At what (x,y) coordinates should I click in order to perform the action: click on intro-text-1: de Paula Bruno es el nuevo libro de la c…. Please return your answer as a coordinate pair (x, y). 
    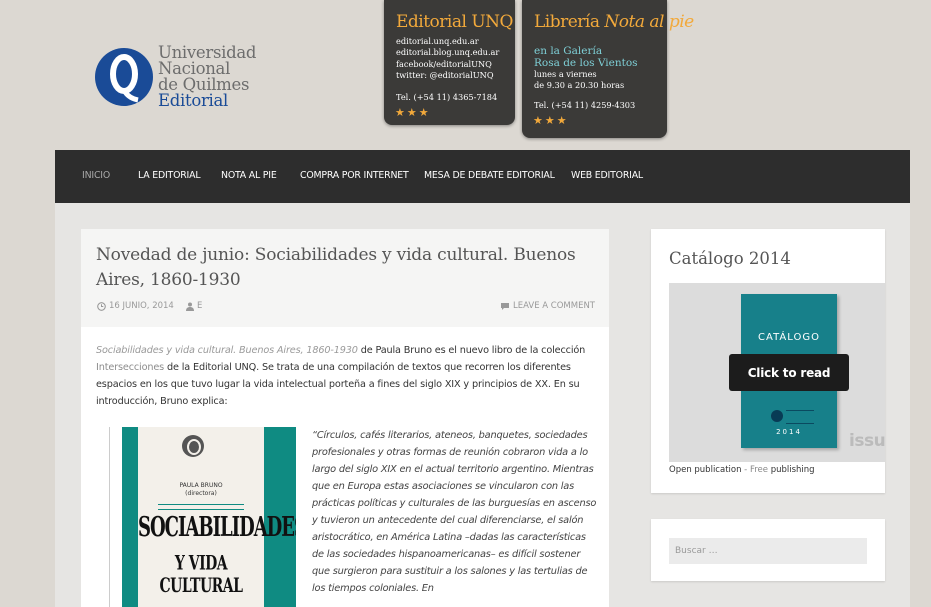
    Looking at the image, I should click on (471, 350).